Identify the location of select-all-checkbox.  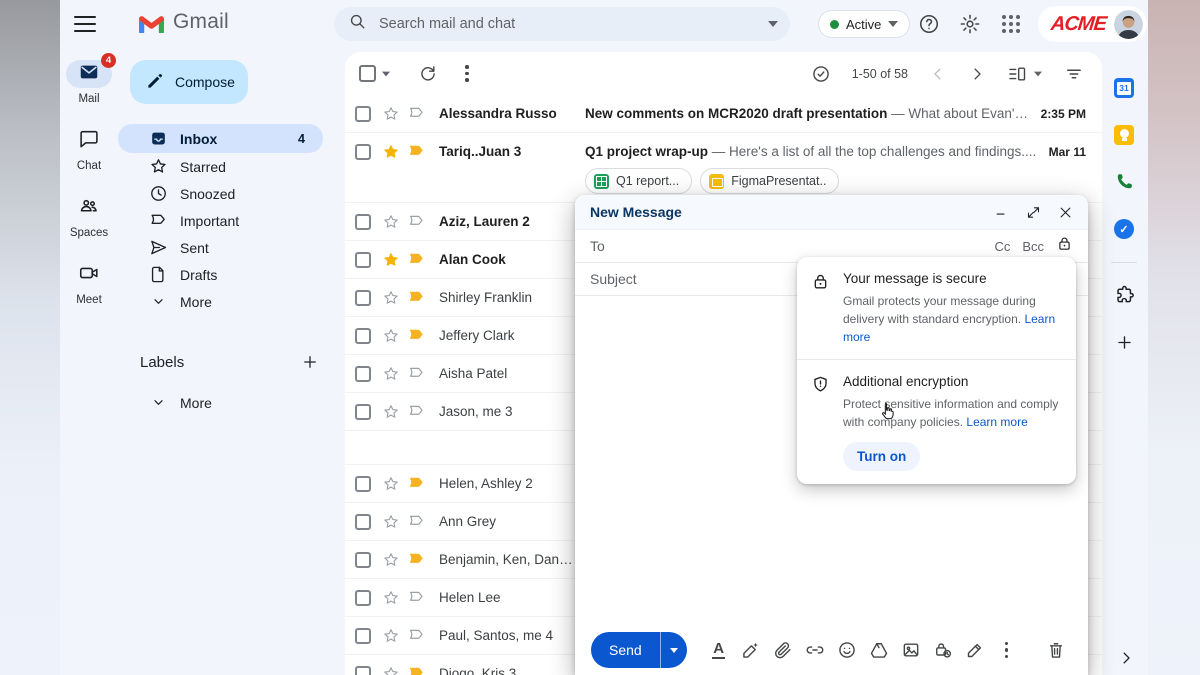
(367, 73).